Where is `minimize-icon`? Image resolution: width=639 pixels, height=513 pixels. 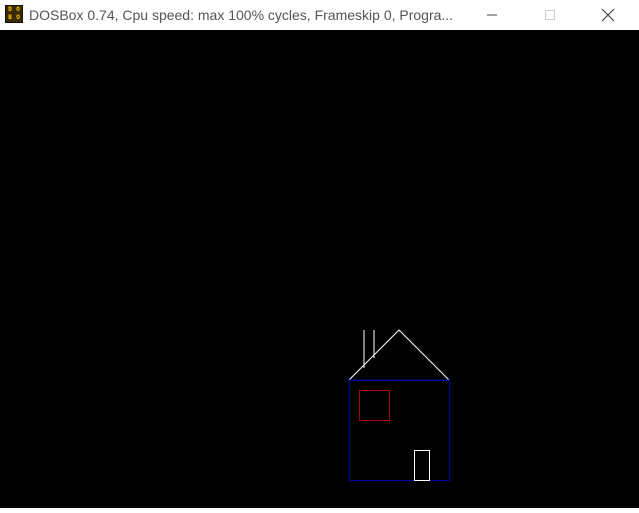
minimize-icon is located at coordinates (492, 15).